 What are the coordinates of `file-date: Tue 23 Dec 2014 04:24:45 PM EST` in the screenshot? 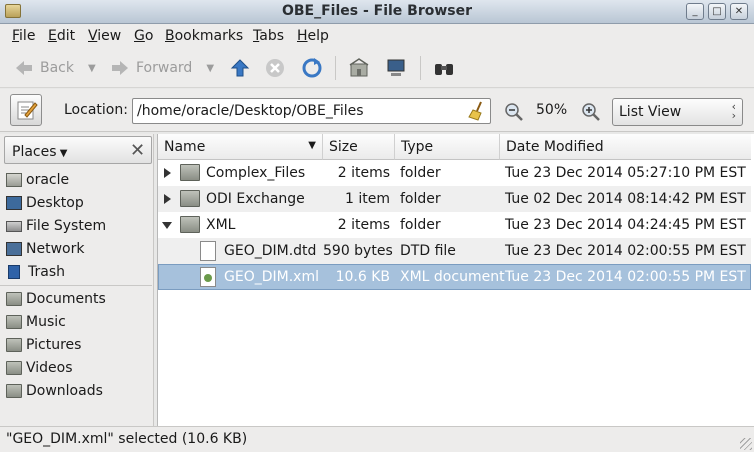 It's located at (625, 225).